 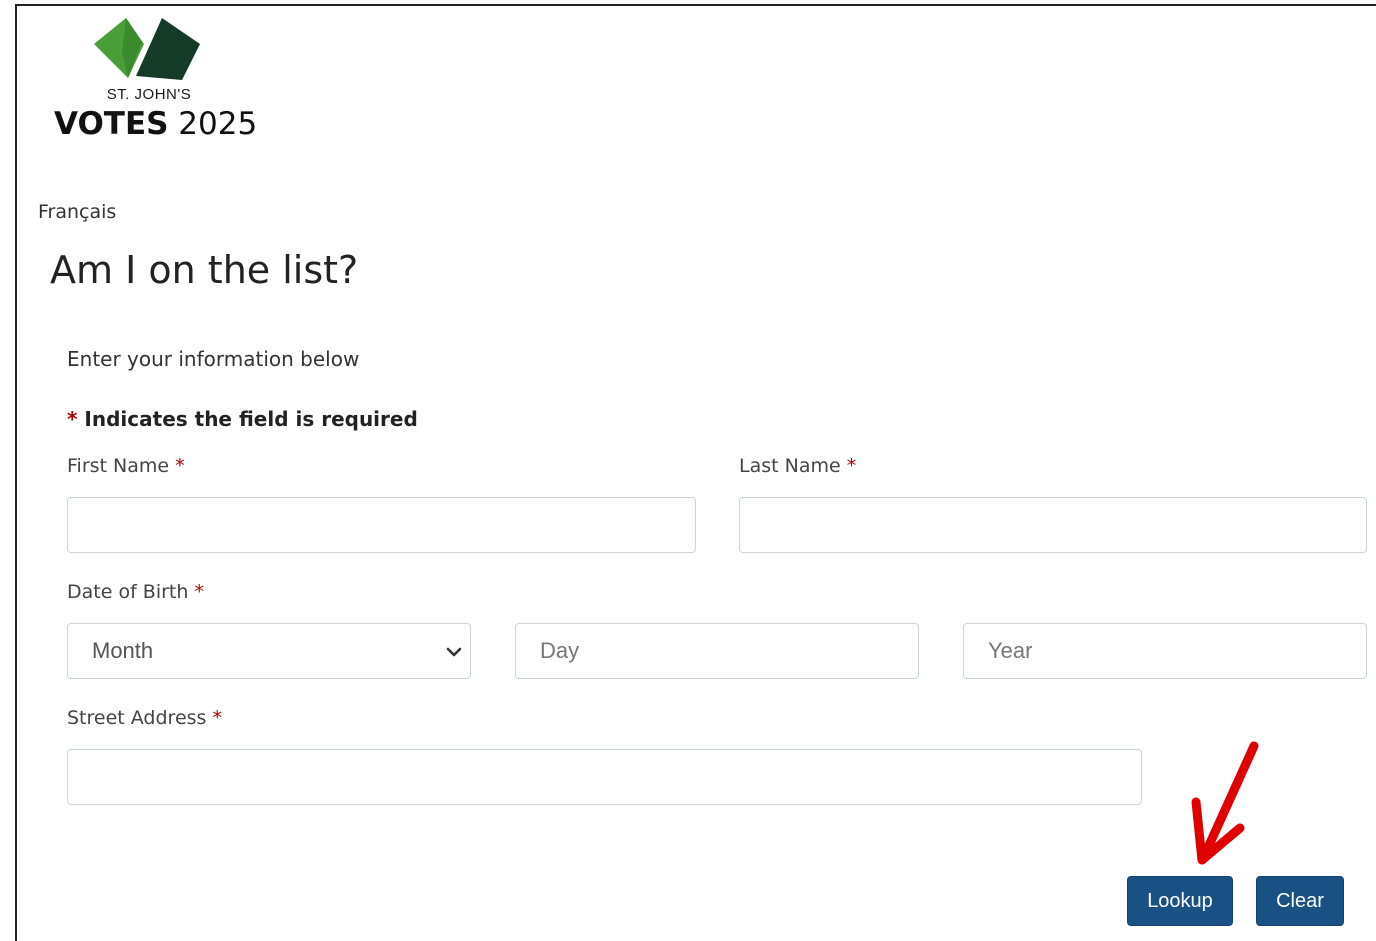 What do you see at coordinates (717, 651) in the screenshot?
I see `day-input` at bounding box center [717, 651].